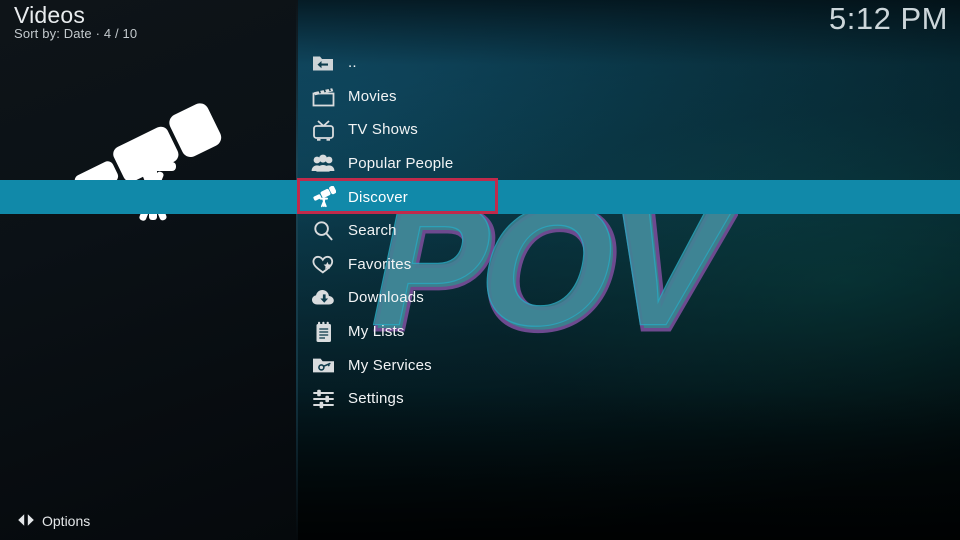 The width and height of the screenshot is (960, 540). Describe the element at coordinates (352, 63) in the screenshot. I see `menu-item-label: ..` at that location.